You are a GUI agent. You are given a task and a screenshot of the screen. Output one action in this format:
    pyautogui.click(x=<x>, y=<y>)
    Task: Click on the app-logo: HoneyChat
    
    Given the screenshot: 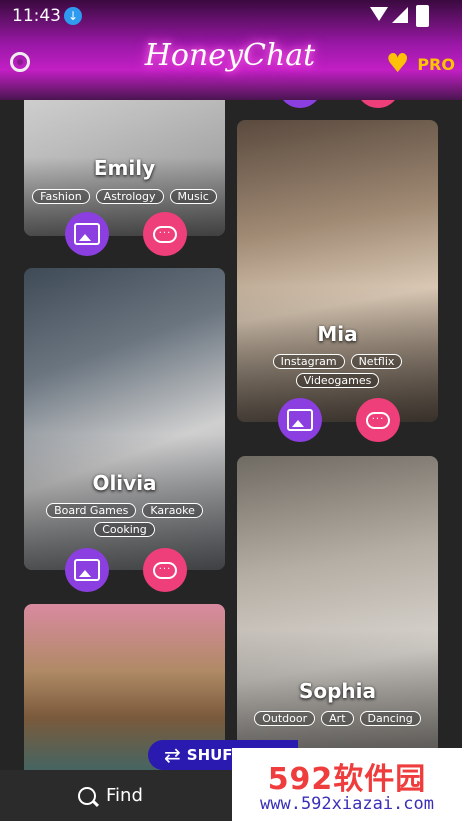 What is the action you would take?
    pyautogui.click(x=230, y=55)
    